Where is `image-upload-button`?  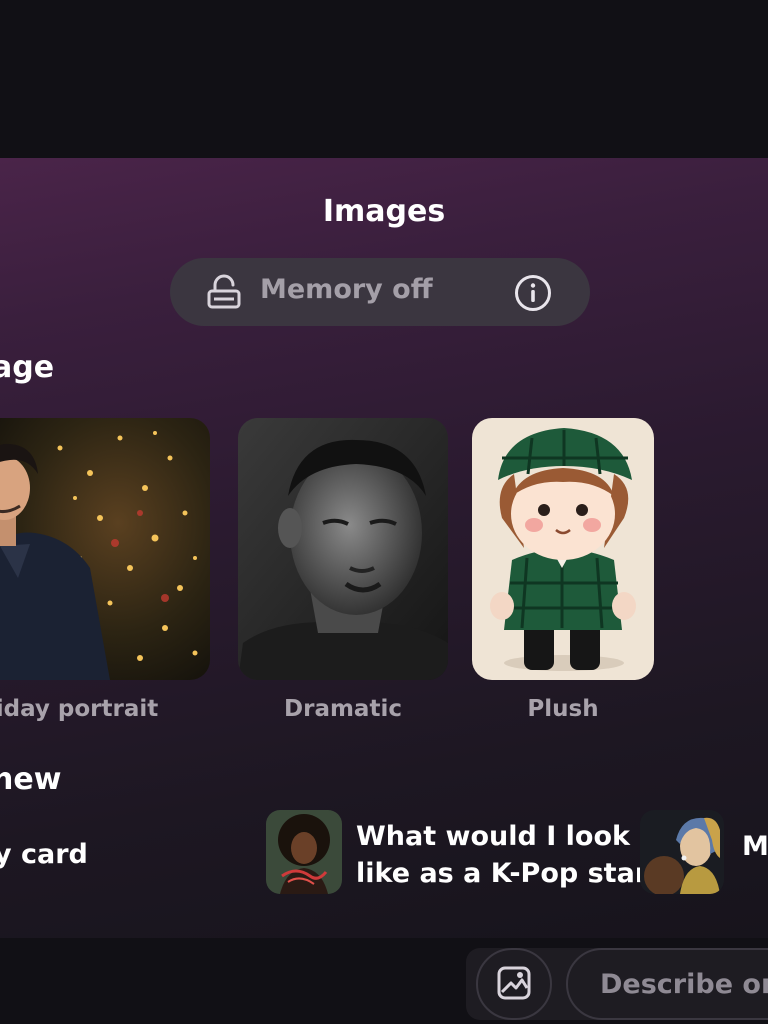
image-upload-button is located at coordinates (514, 984).